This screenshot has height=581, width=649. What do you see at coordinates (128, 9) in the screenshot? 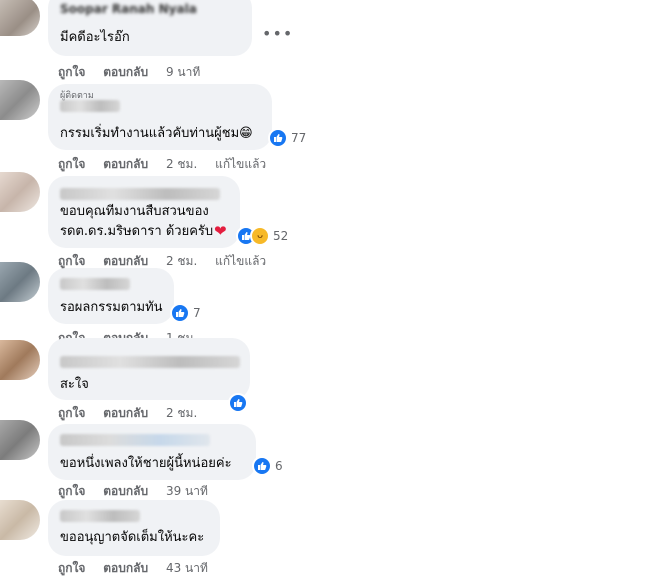
I see `comment-author: Soopar Ranah Nyala` at bounding box center [128, 9].